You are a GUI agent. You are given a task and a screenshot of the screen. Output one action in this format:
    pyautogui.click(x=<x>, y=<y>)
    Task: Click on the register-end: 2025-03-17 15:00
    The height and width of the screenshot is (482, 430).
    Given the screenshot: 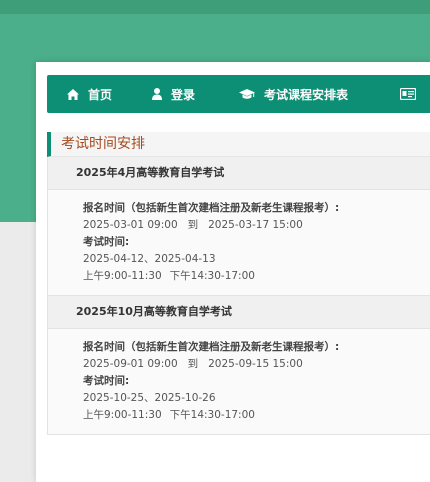 What is the action you would take?
    pyautogui.click(x=255, y=225)
    